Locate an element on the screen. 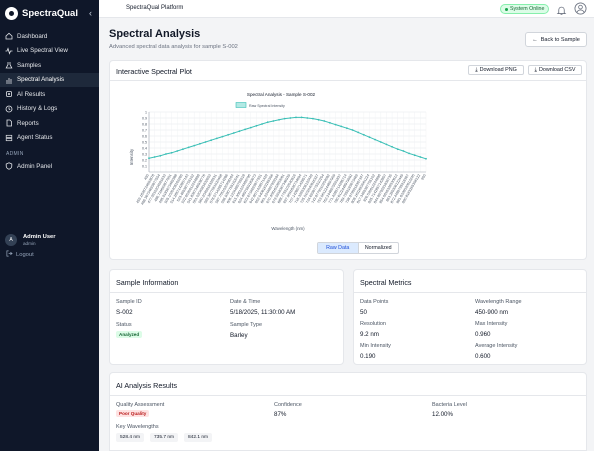 Image resolution: width=594 pixels, height=451 pixels. sample-type-value: Barley is located at coordinates (239, 335).